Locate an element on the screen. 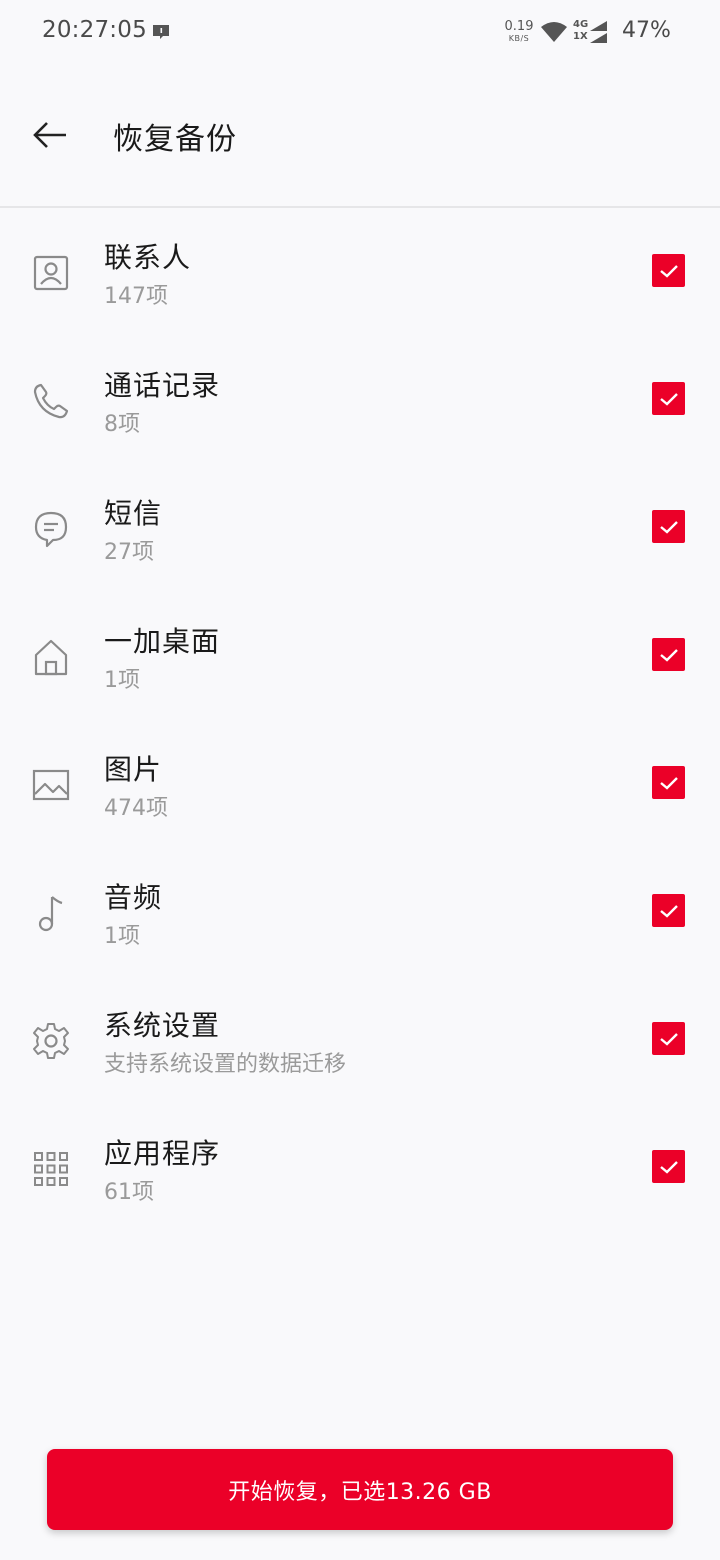 This screenshot has height=1560, width=720. message-icon is located at coordinates (51, 529).